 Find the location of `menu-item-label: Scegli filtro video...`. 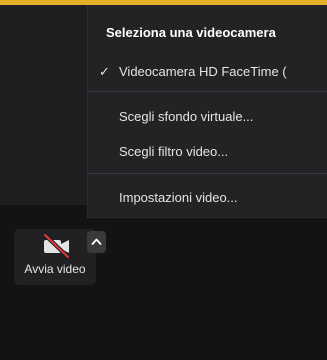

menu-item-label: Scegli filtro video... is located at coordinates (174, 151).